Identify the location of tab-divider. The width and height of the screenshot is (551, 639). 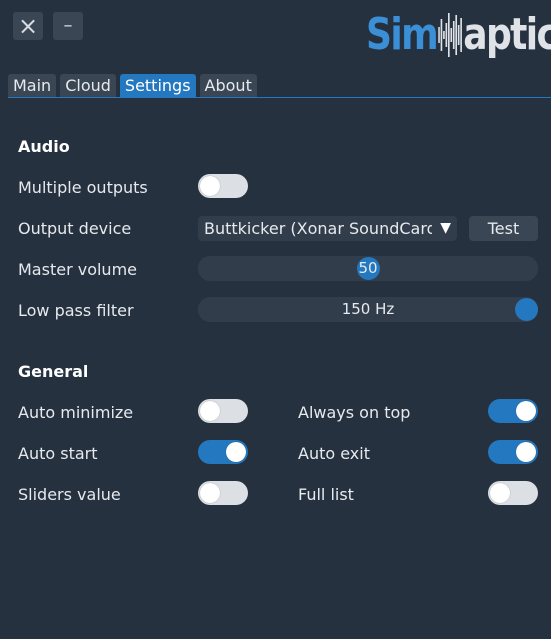
(279, 97).